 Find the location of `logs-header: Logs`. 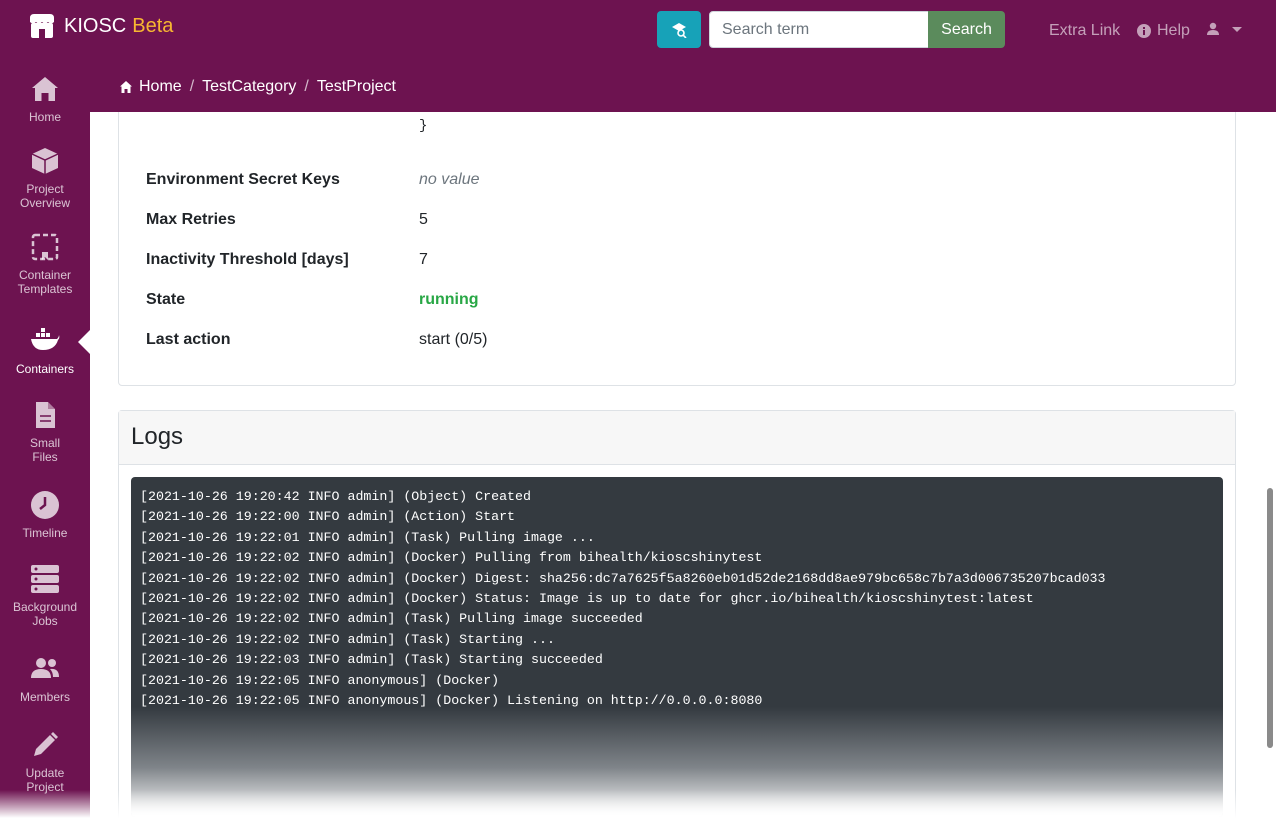

logs-header: Logs is located at coordinates (677, 438).